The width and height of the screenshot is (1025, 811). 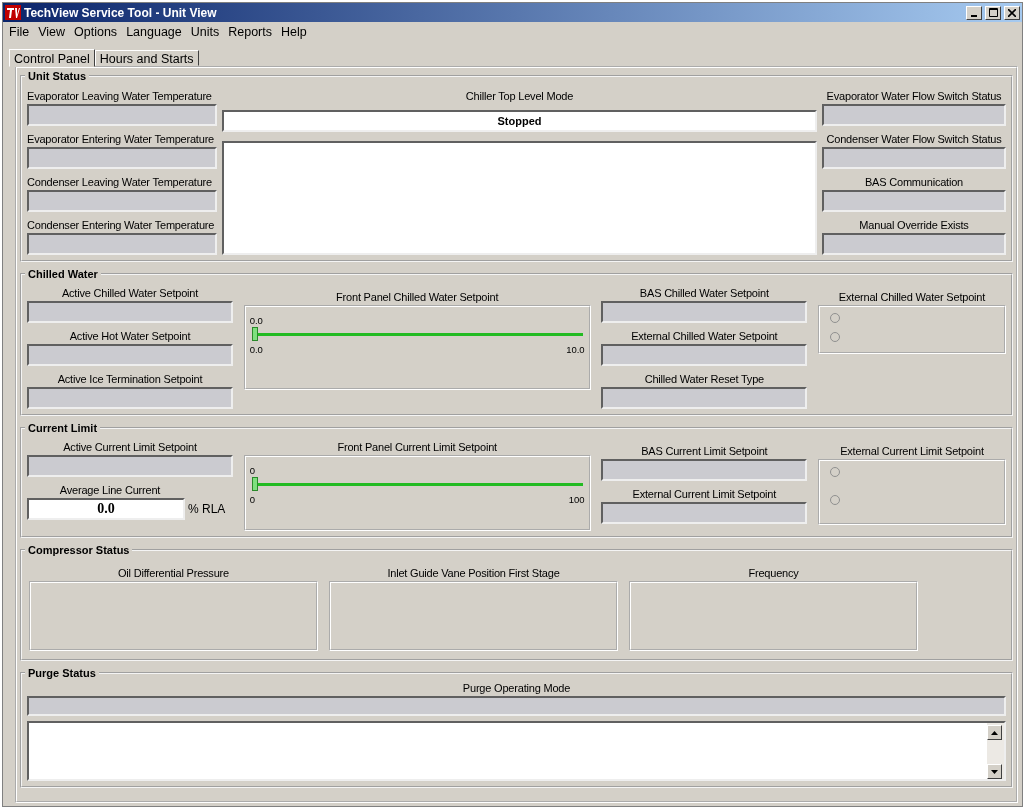 I want to click on field-label: Condenser Entering Water Temperature, so click(x=121, y=225).